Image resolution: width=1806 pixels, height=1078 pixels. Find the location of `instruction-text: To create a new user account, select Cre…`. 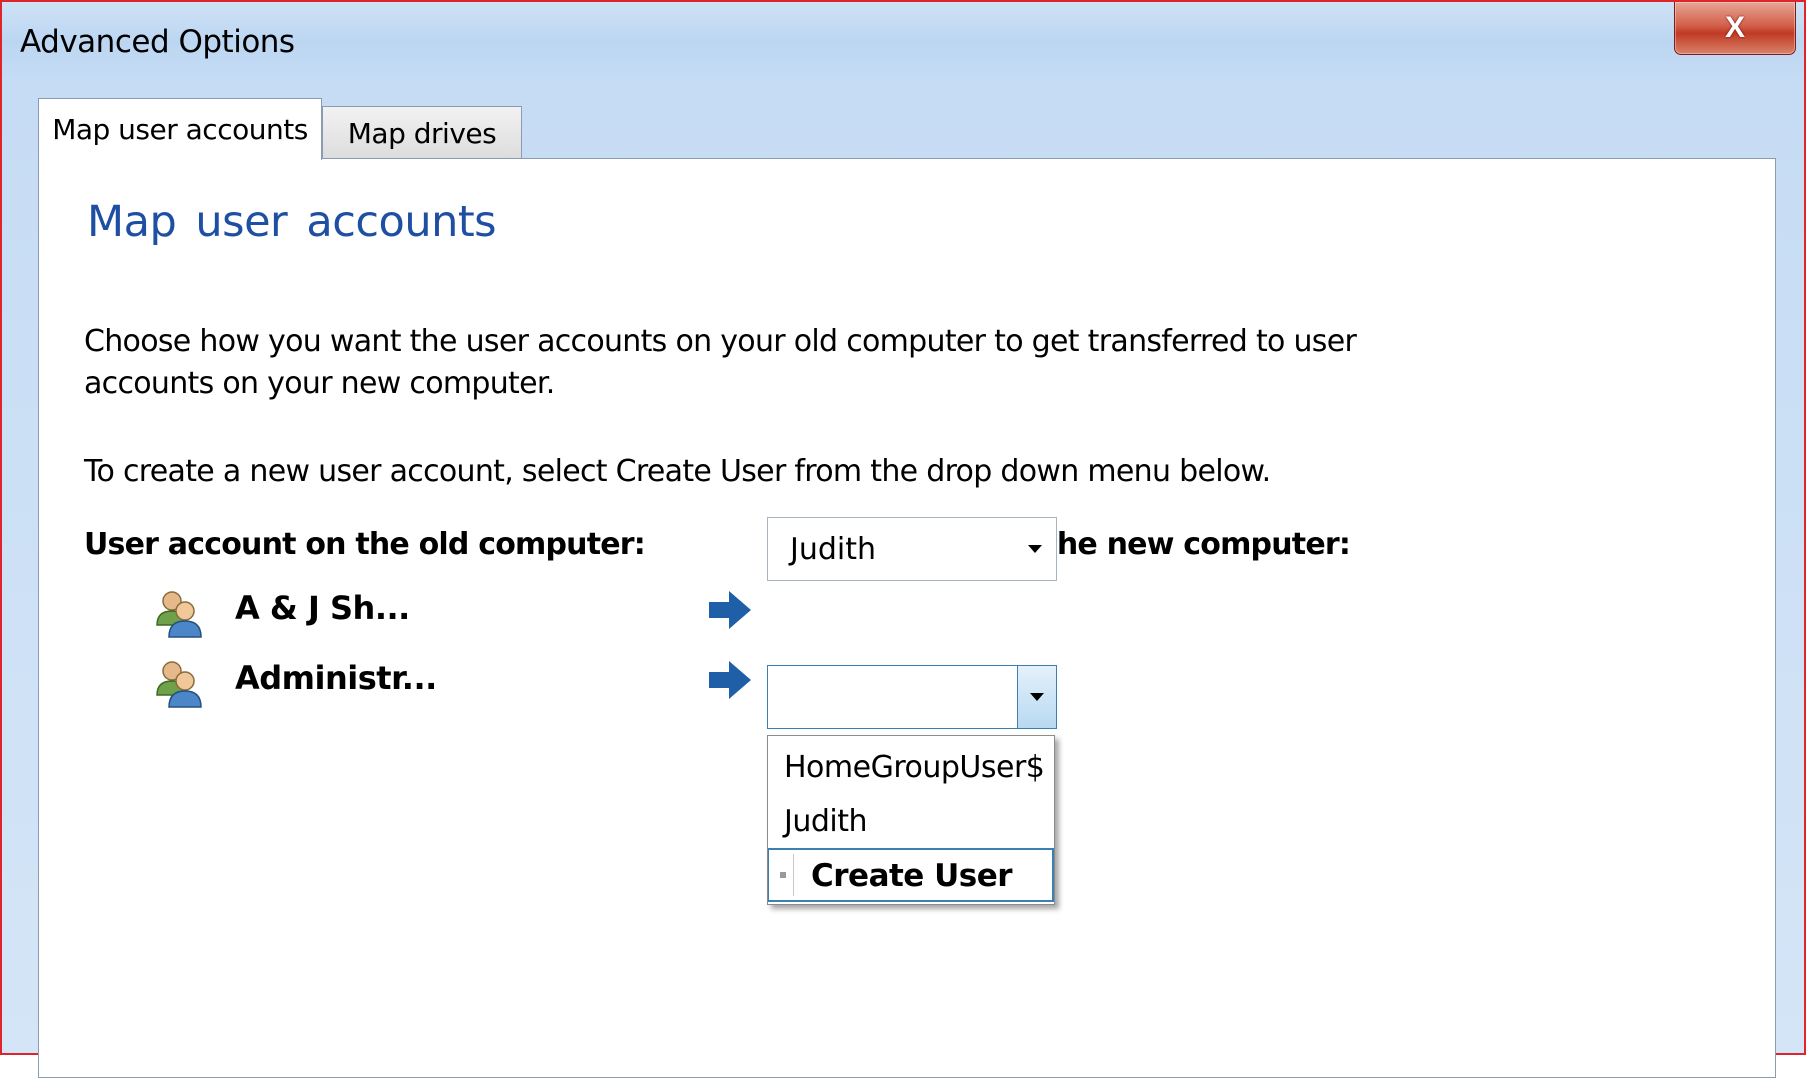

instruction-text: To create a new user account, select Cre… is located at coordinates (677, 471).